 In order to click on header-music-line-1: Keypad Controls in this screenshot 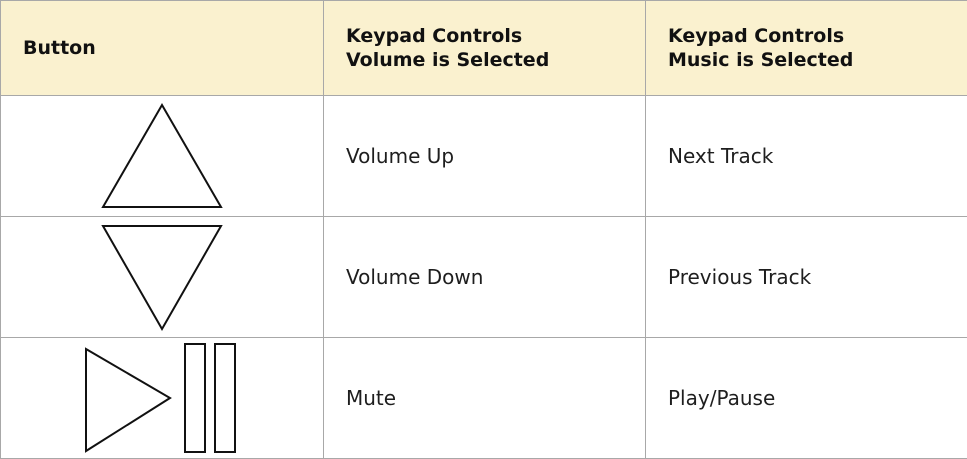, I will do `click(817, 36)`.